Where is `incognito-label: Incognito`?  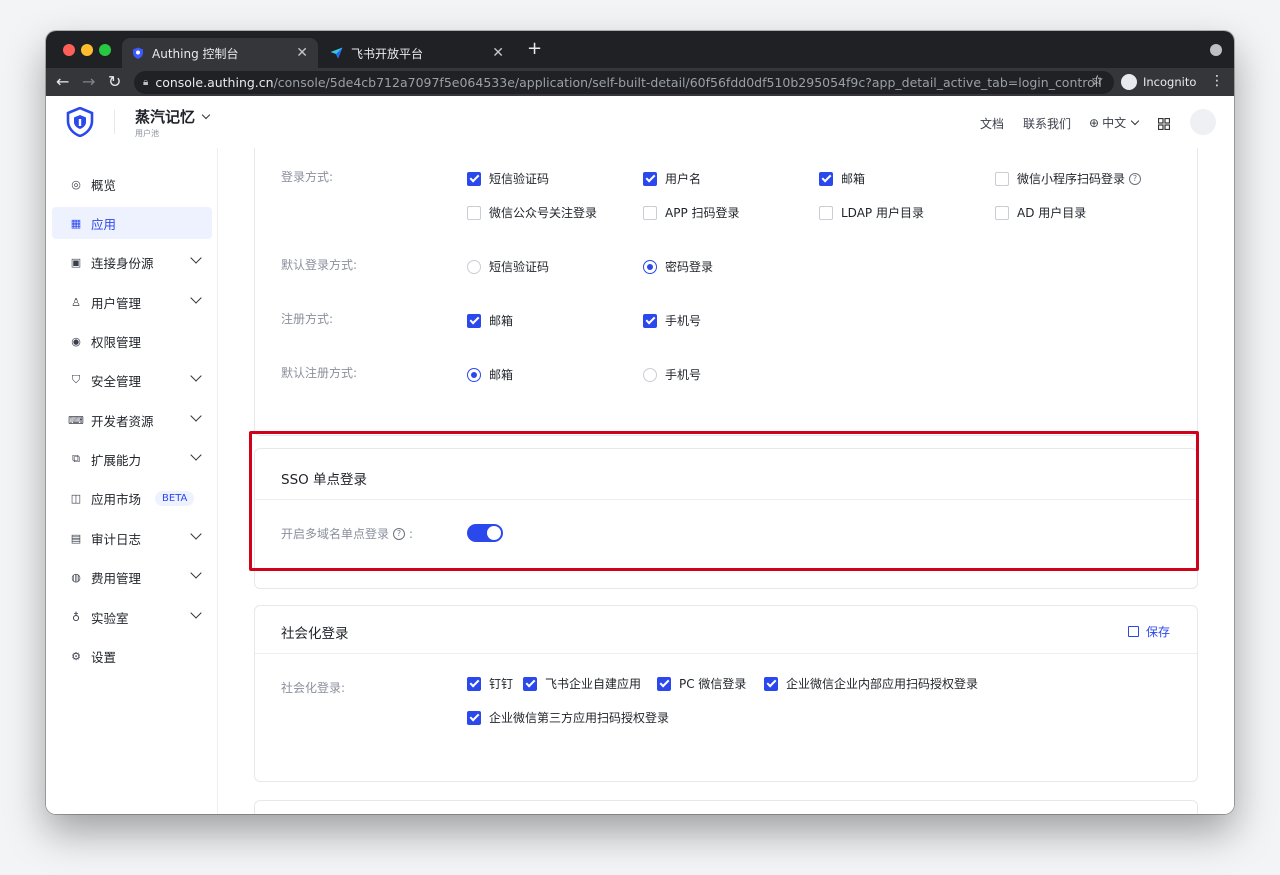
incognito-label: Incognito is located at coordinates (1170, 82).